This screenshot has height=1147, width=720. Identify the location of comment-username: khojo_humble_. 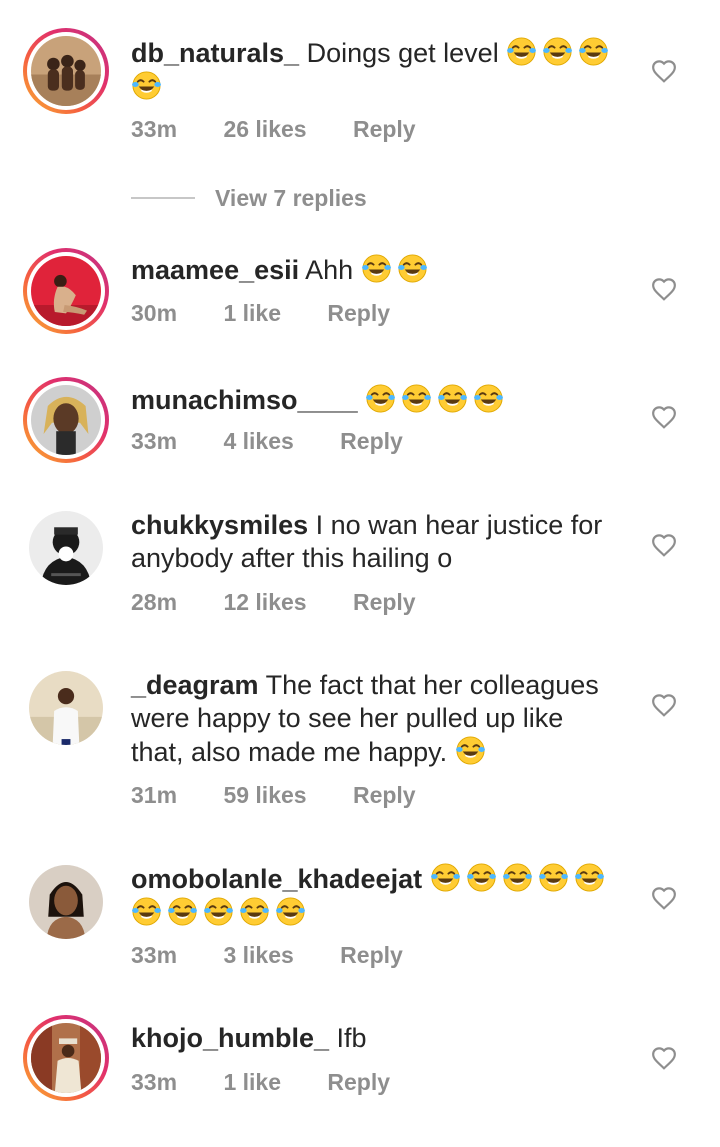
(230, 1038).